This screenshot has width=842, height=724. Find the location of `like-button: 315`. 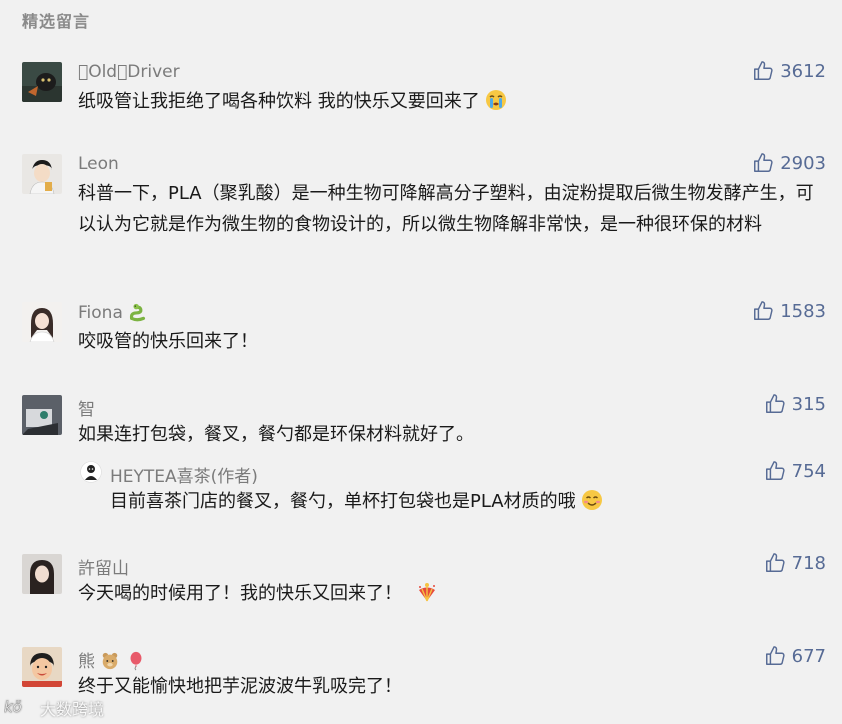

like-button: 315 is located at coordinates (795, 404).